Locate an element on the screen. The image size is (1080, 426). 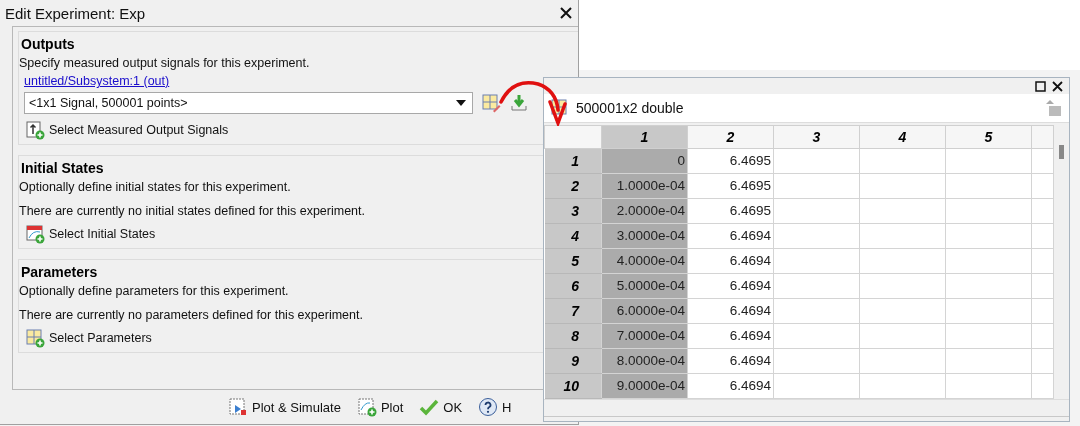
table-add-icon is located at coordinates (35, 338).